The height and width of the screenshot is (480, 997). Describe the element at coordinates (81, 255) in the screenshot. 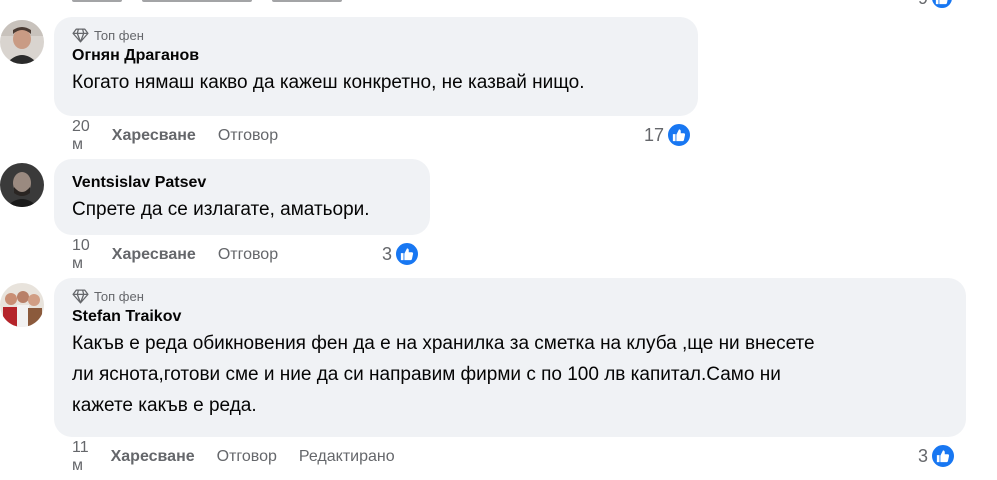

I see `comment-time: 10 м` at that location.